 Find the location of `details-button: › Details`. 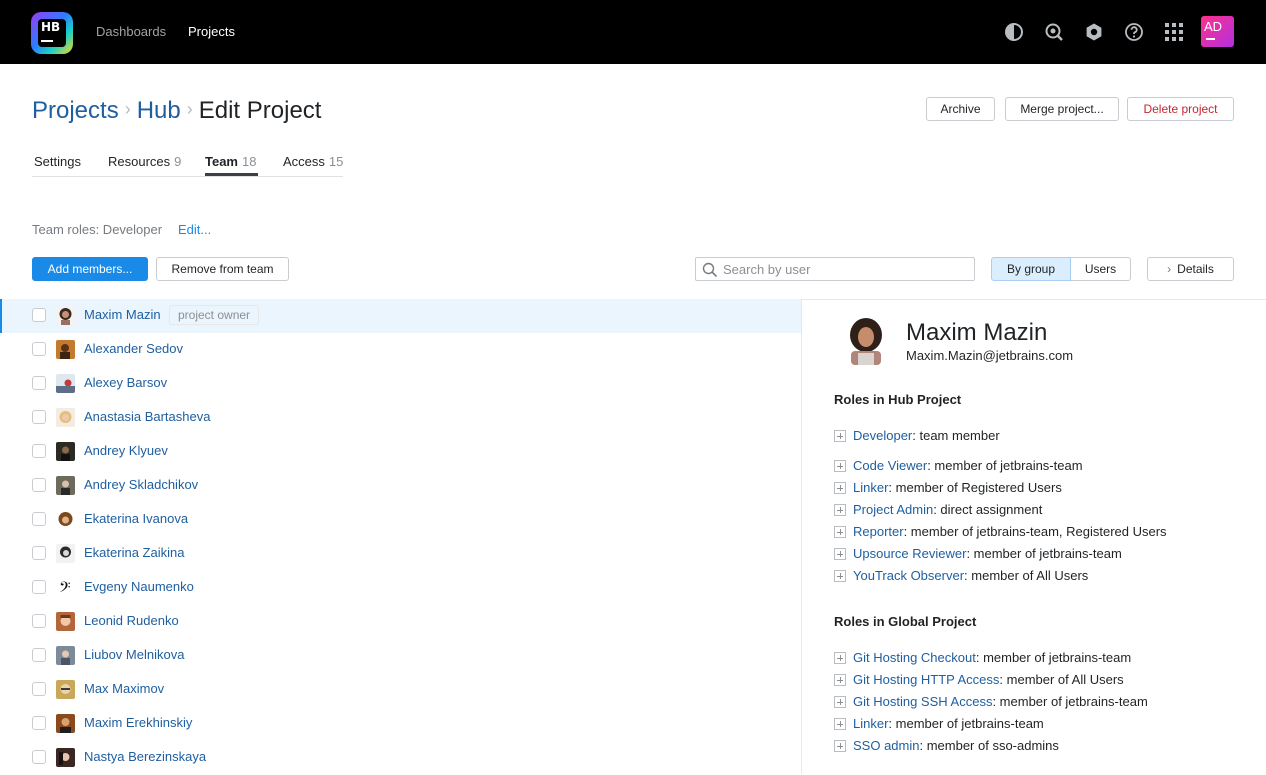

details-button: › Details is located at coordinates (1190, 269).